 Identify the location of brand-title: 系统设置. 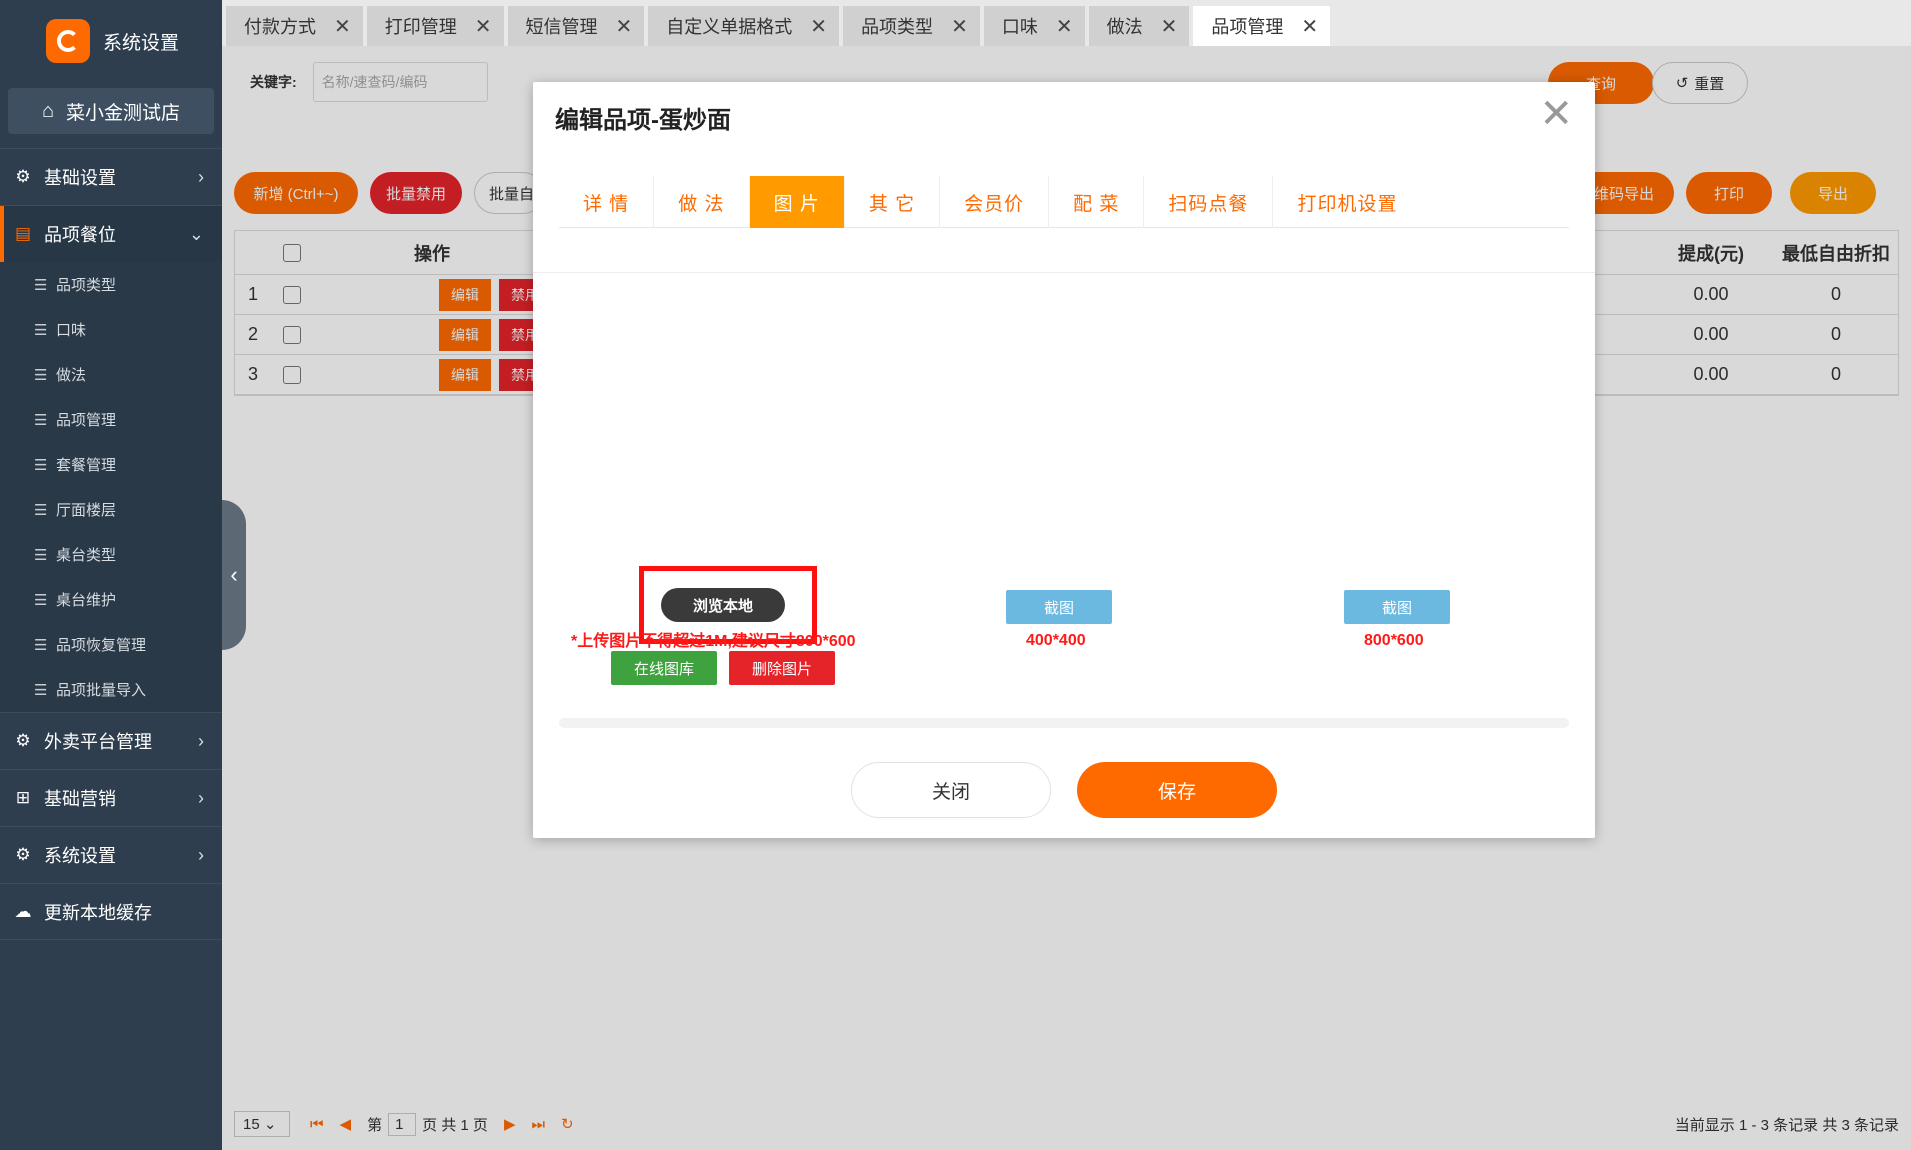
(141, 43).